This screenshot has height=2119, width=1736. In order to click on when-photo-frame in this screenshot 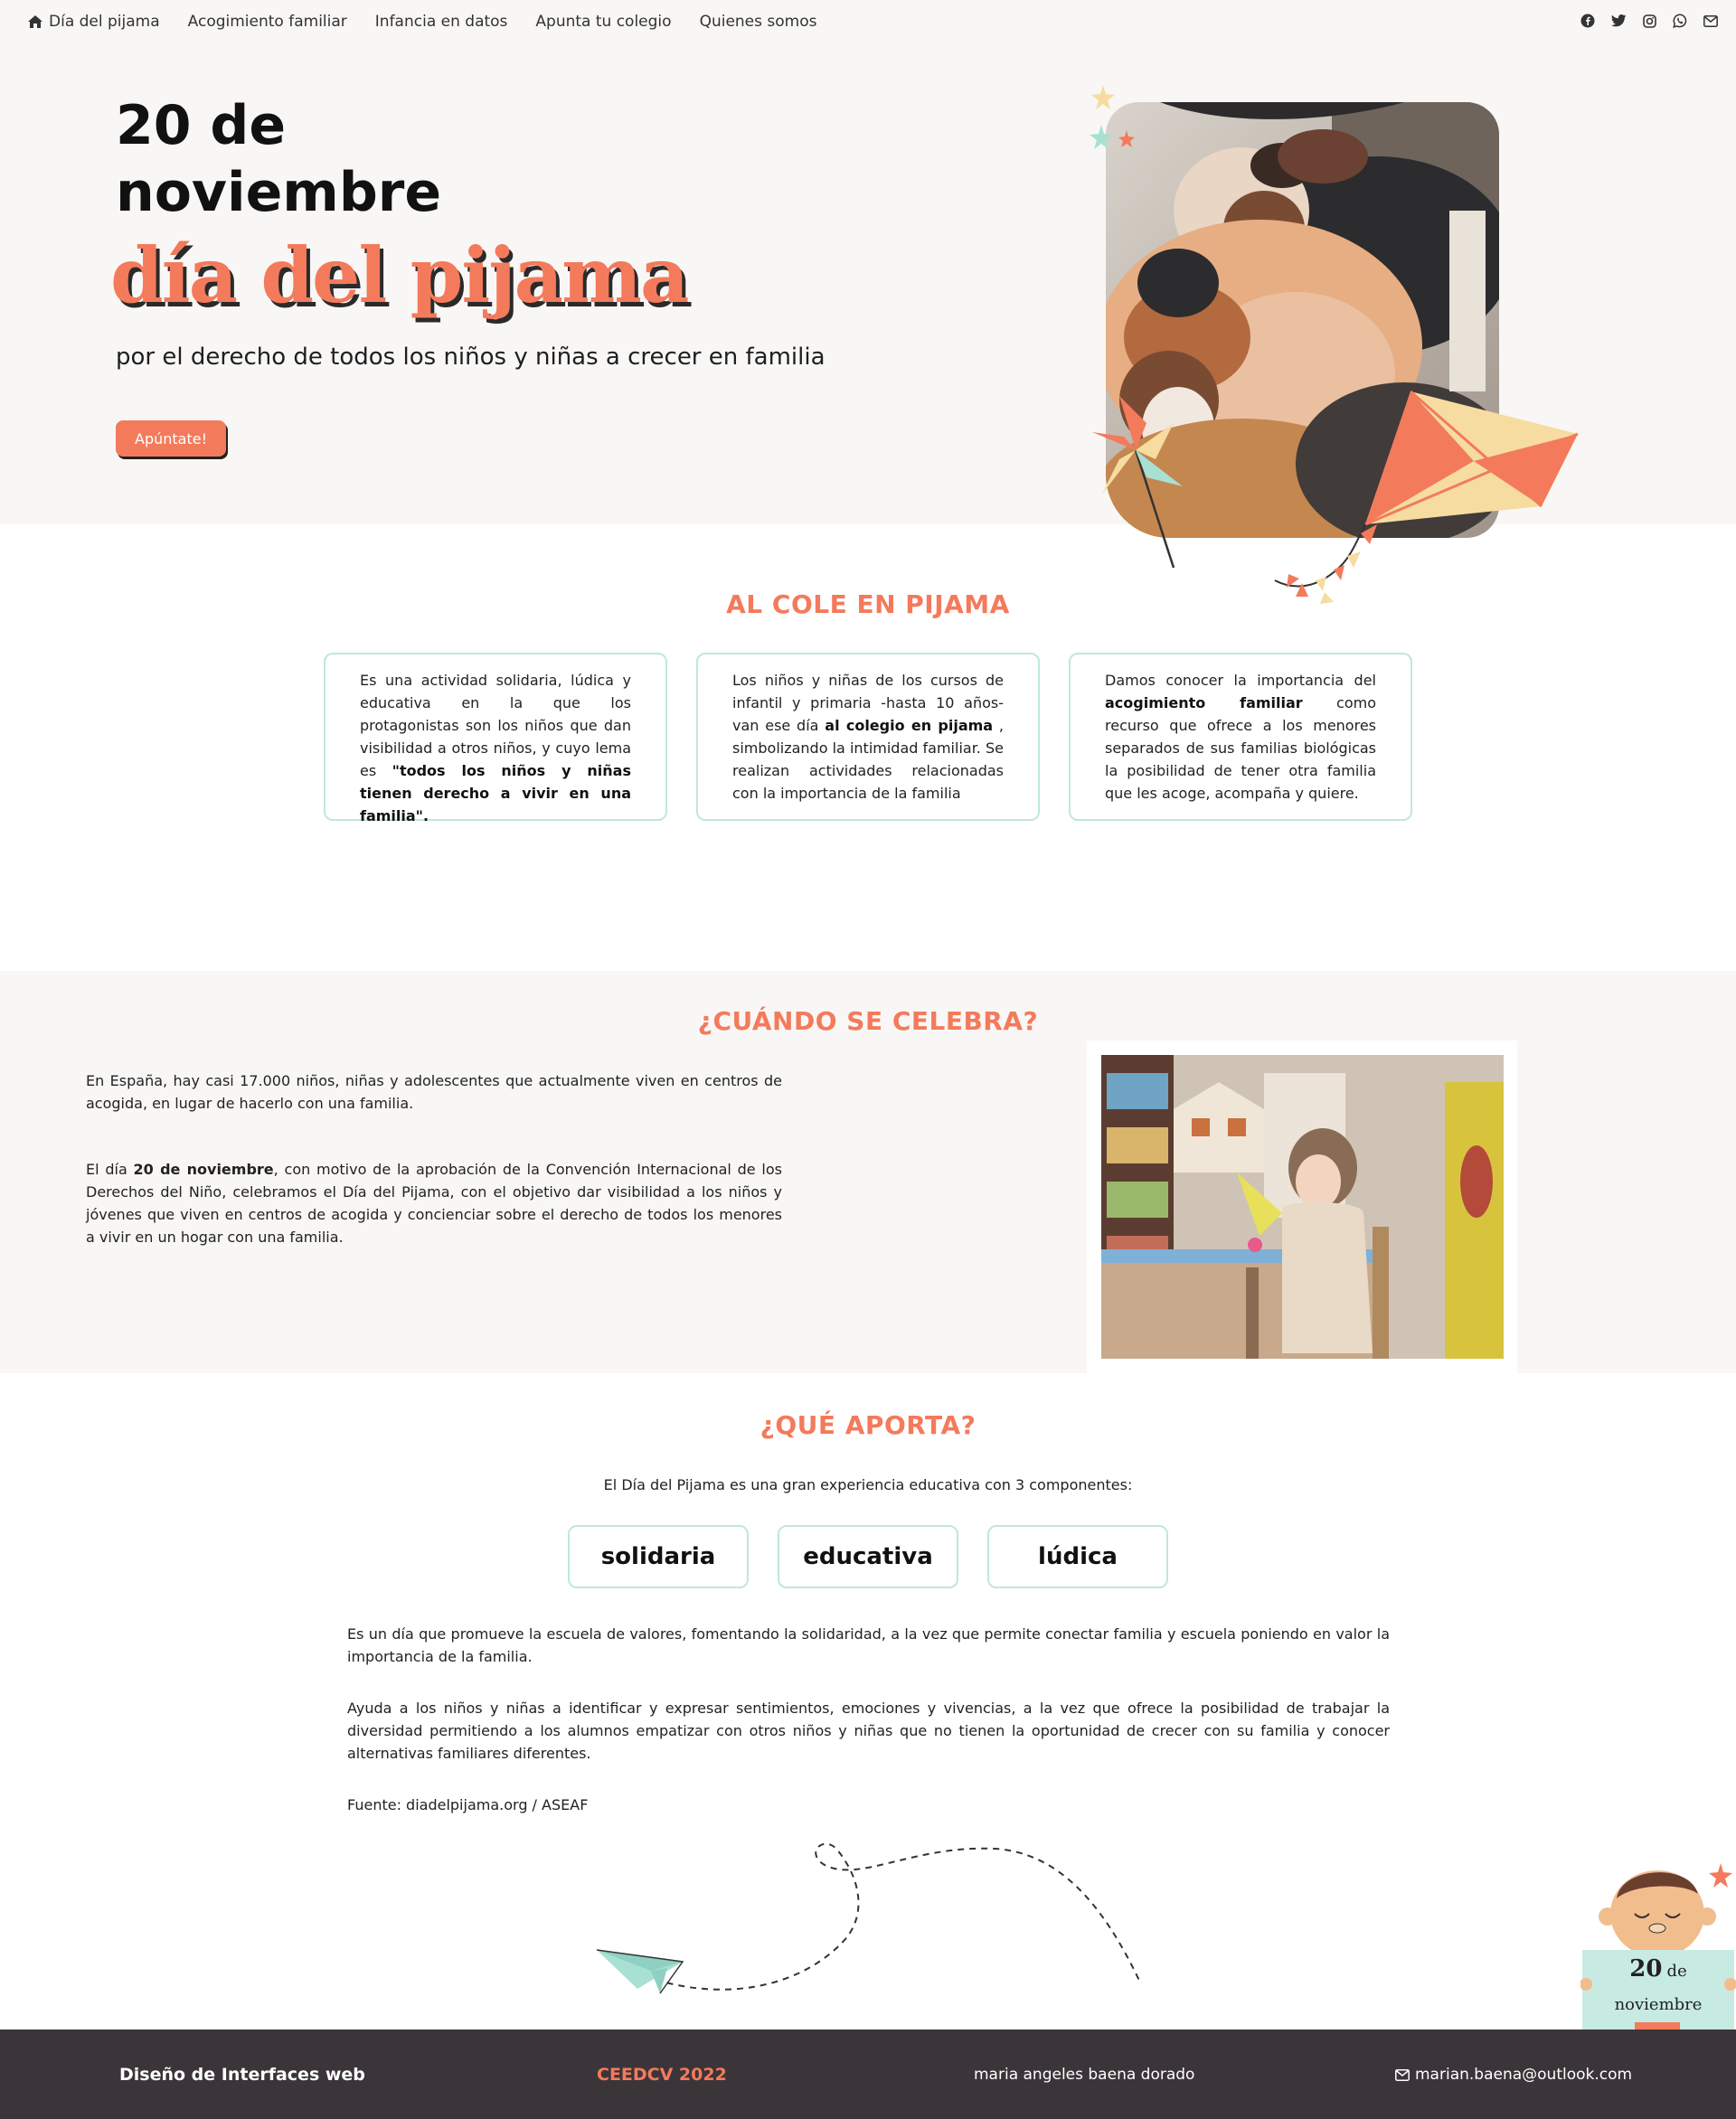, I will do `click(1302, 1207)`.